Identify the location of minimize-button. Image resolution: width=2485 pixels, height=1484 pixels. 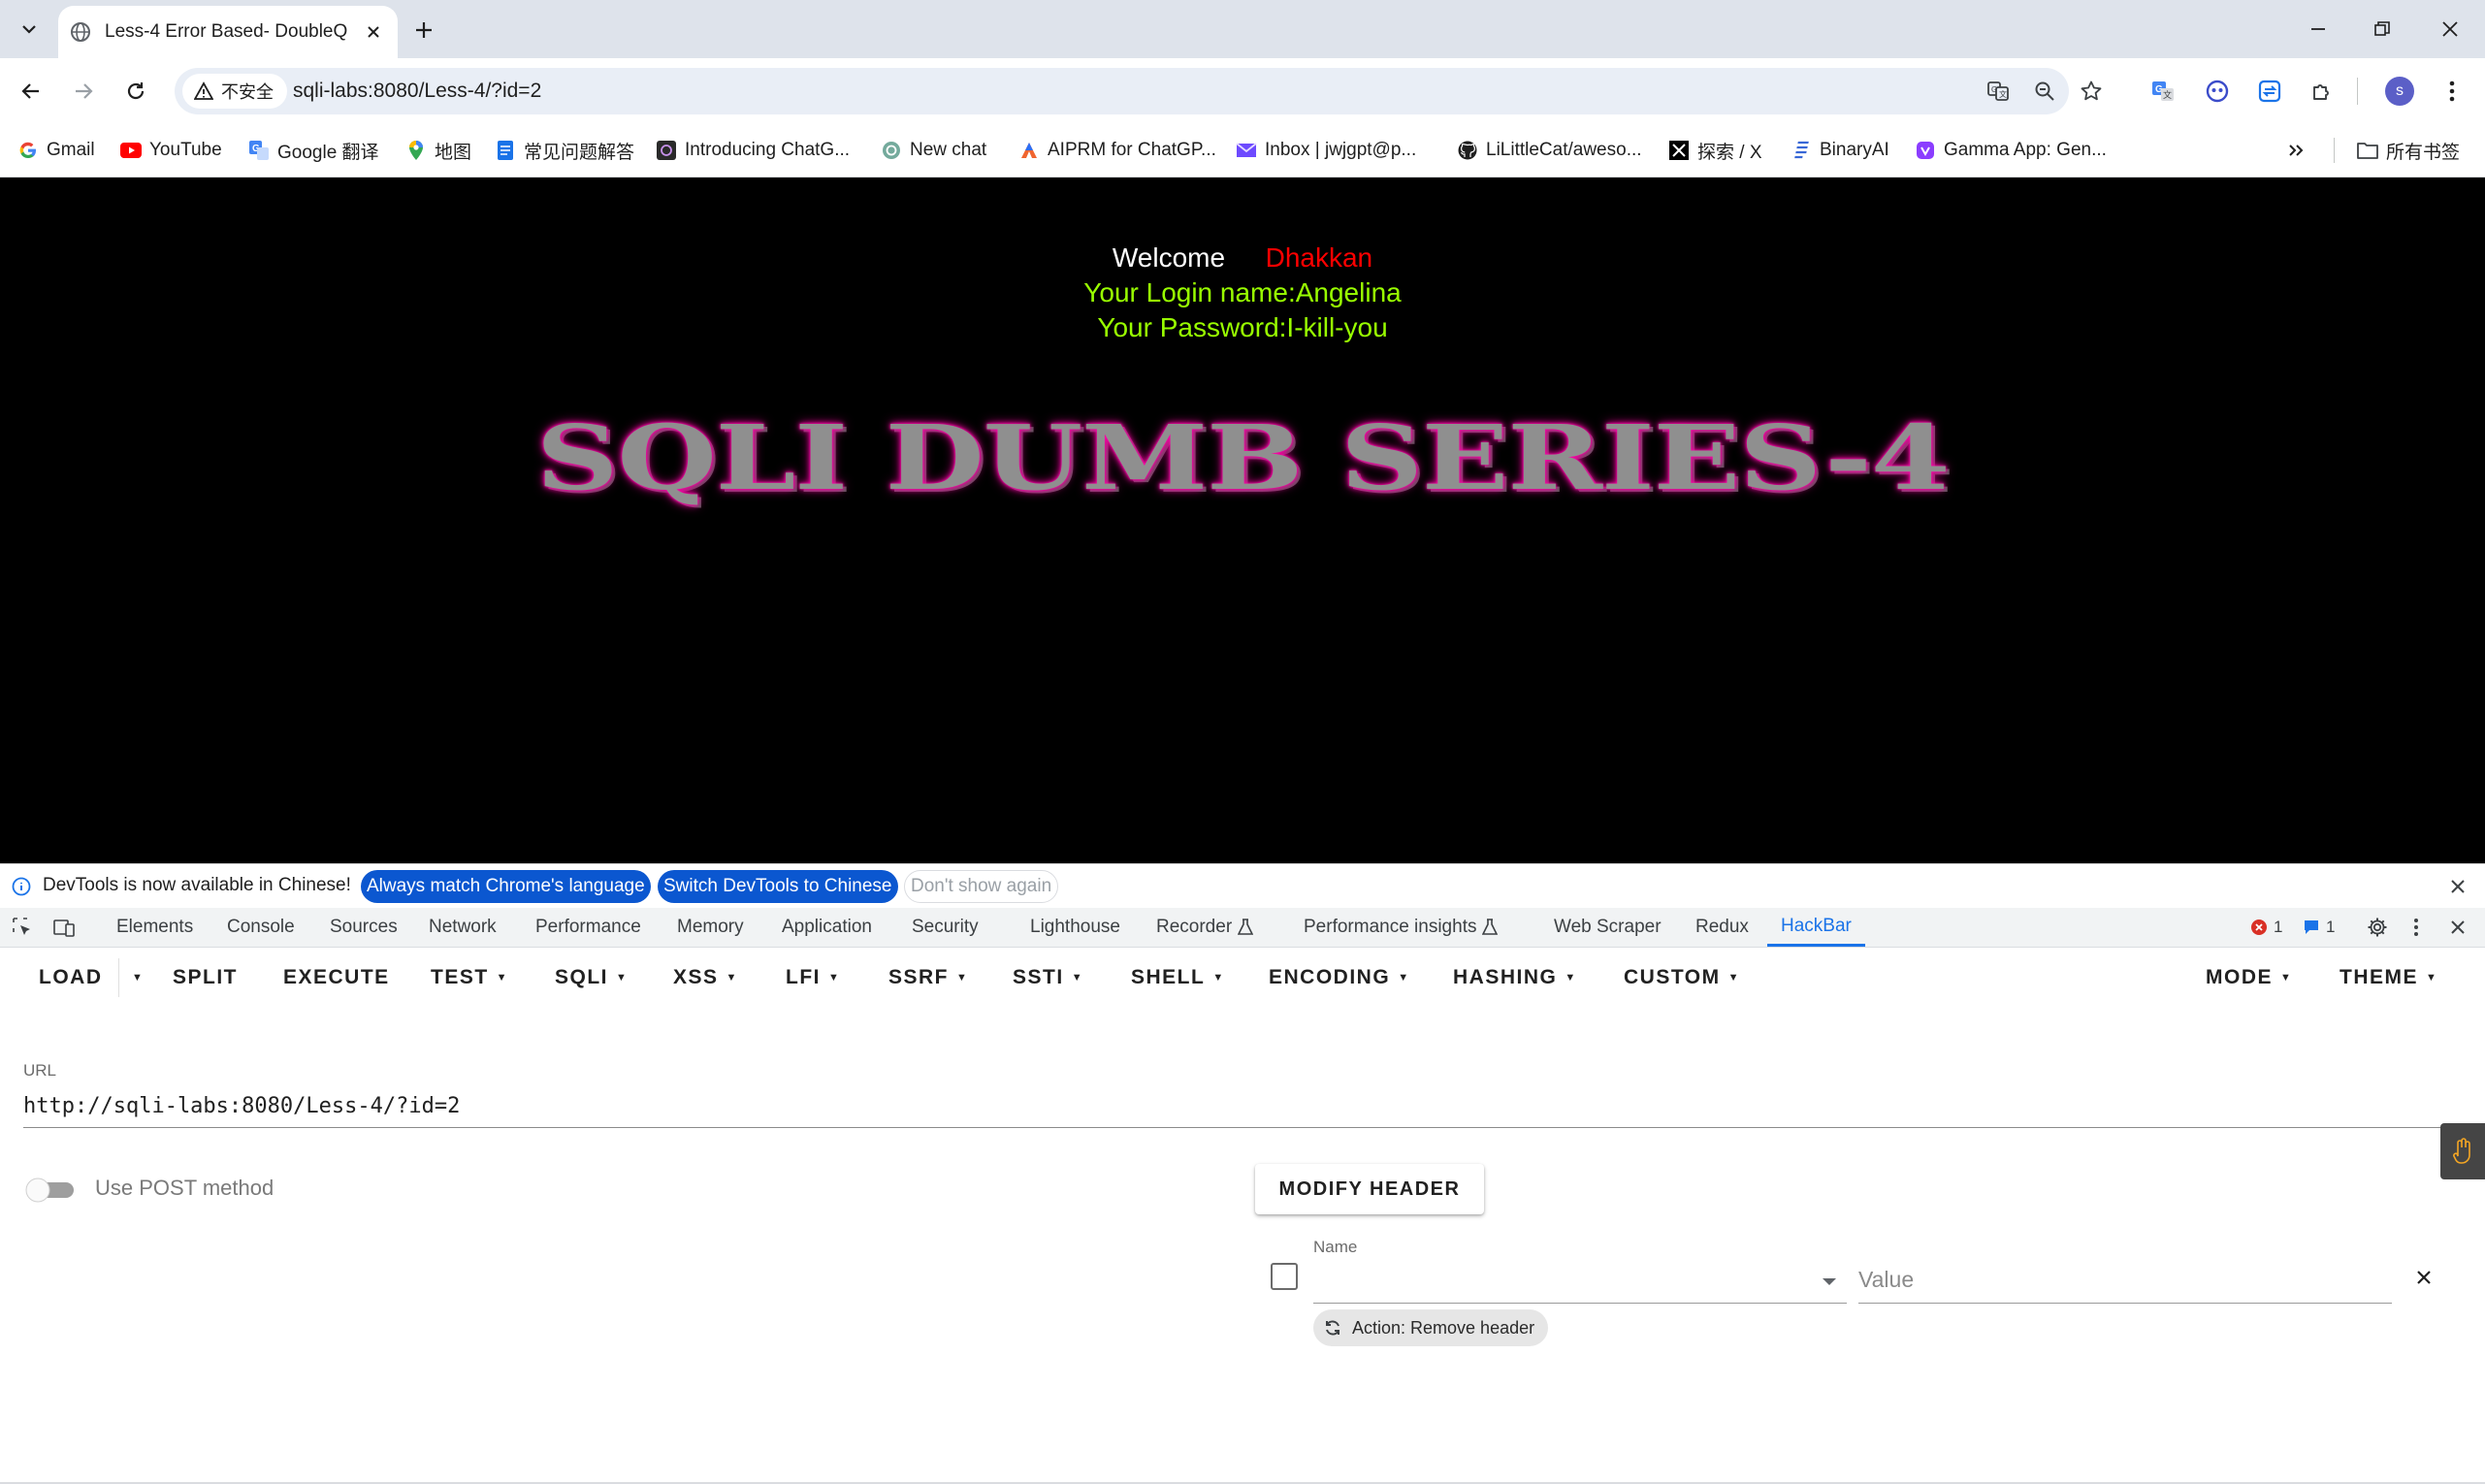
(2318, 29).